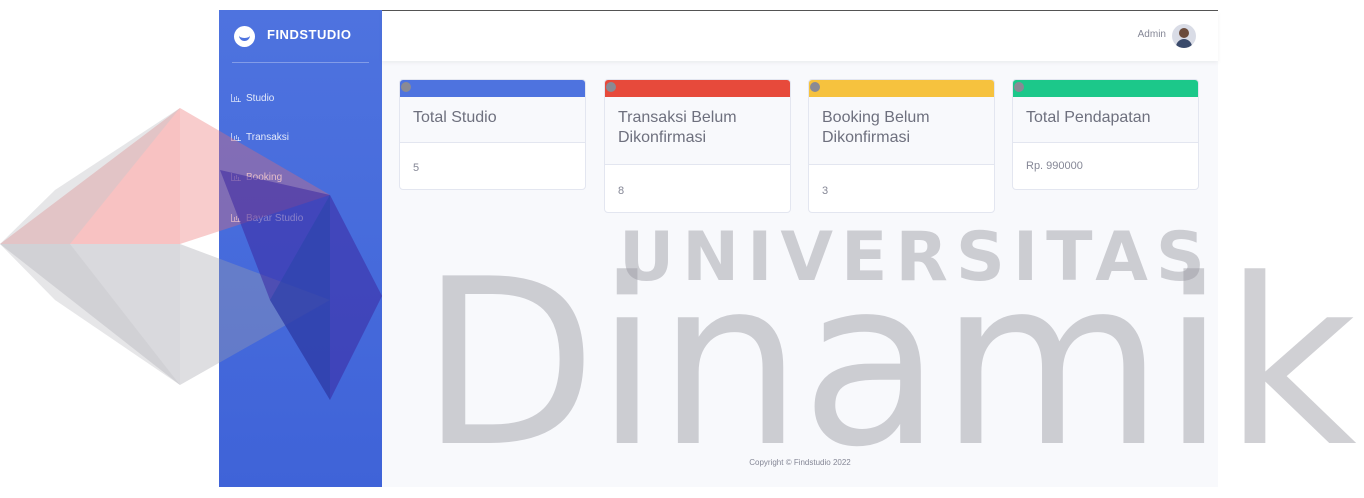 The width and height of the screenshot is (1364, 498). I want to click on card-value: 3, so click(825, 191).